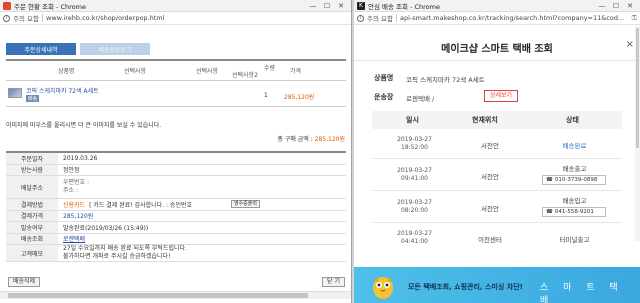  Describe the element at coordinates (176, 70) in the screenshot. I see `product-table-header-extra: 선택사항2` at that location.